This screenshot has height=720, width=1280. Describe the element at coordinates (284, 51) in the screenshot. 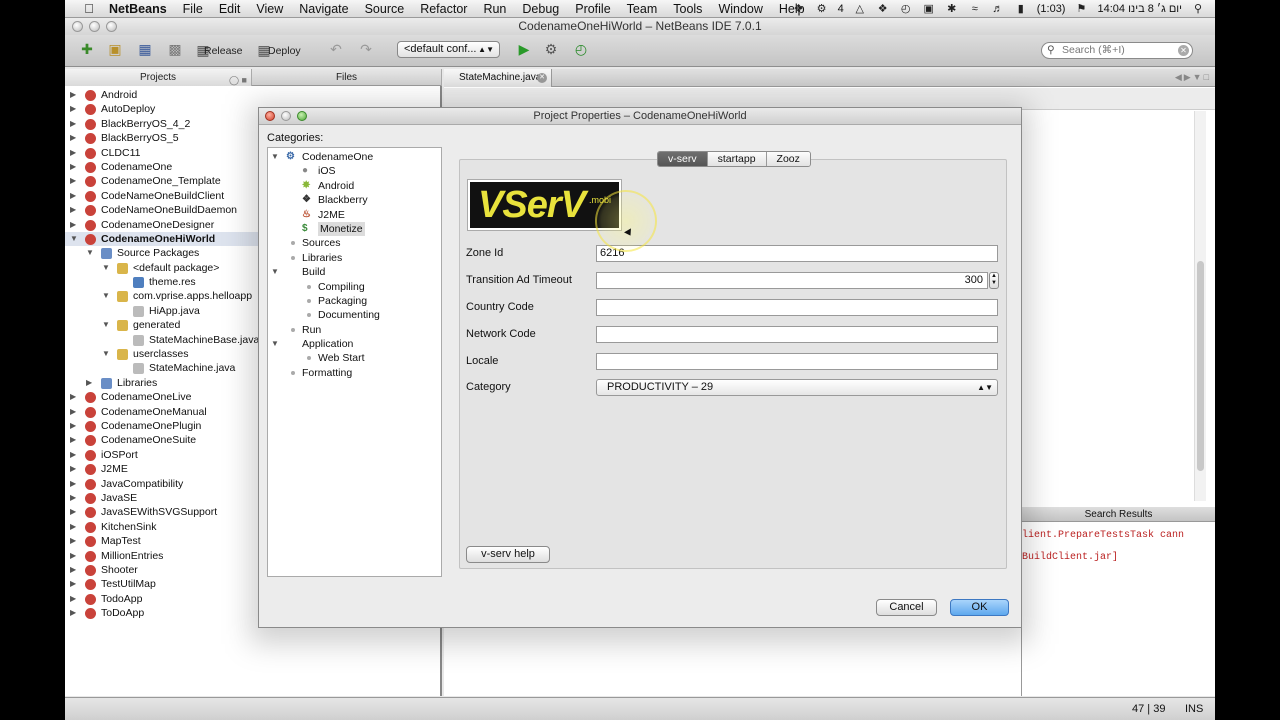

I see `deploy-button: Deploy` at that location.